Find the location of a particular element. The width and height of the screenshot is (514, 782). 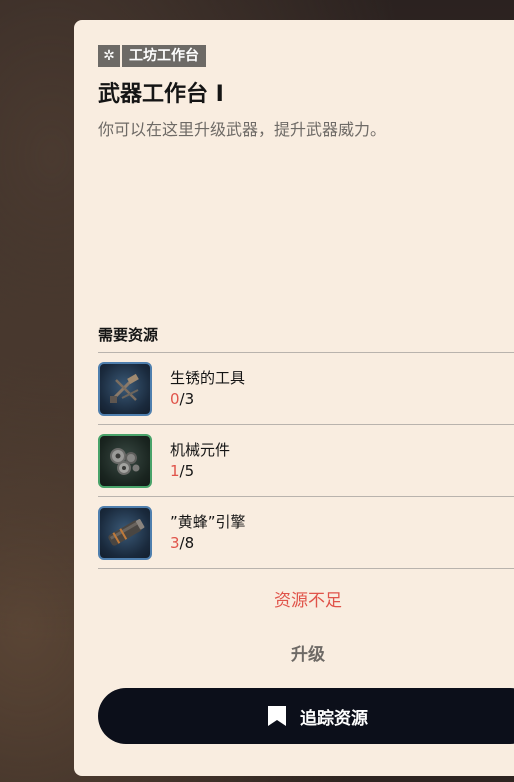

insufficient-resources-text: 资源不足 is located at coordinates (308, 601).